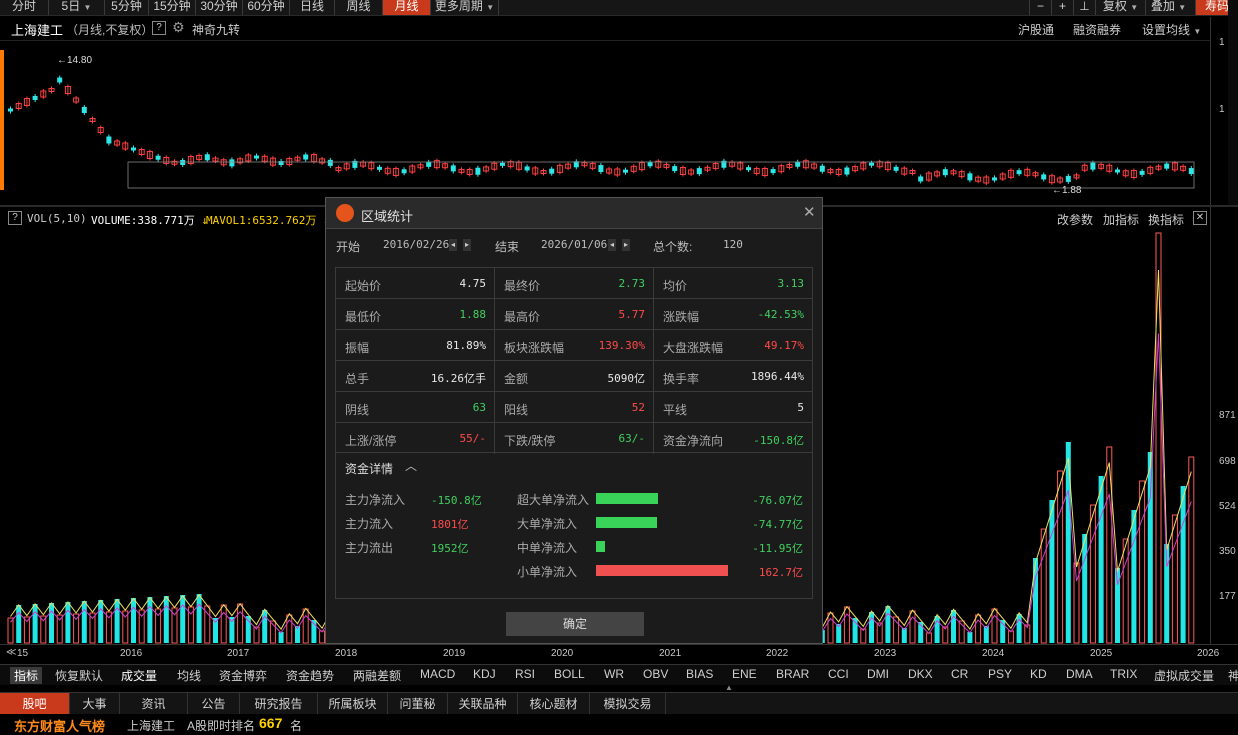  Describe the element at coordinates (312, 7) in the screenshot. I see `tab-daily: 日线` at that location.